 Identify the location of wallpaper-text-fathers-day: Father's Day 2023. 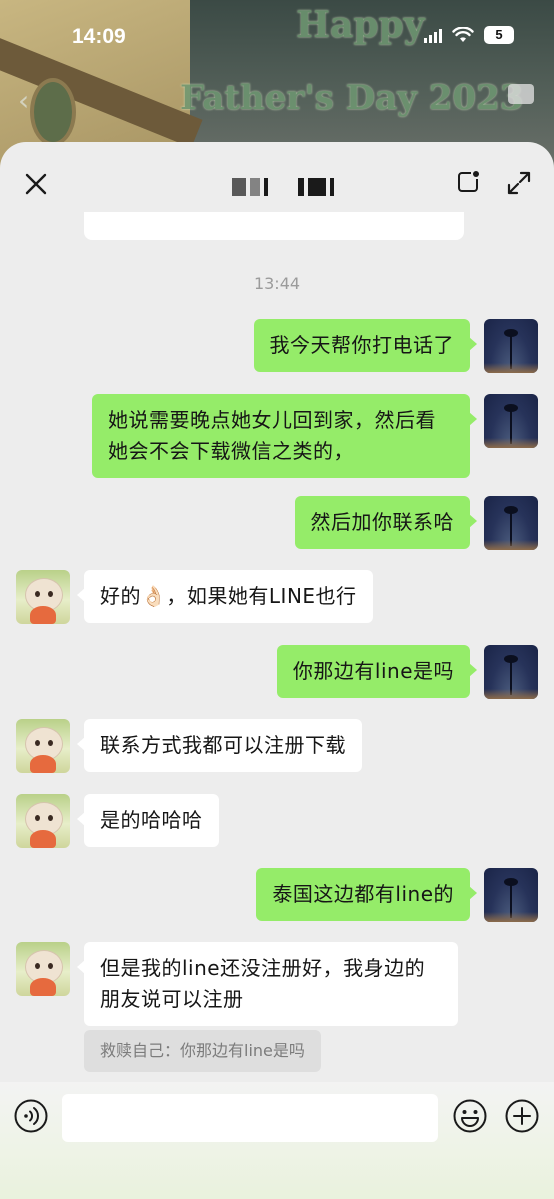
(352, 98).